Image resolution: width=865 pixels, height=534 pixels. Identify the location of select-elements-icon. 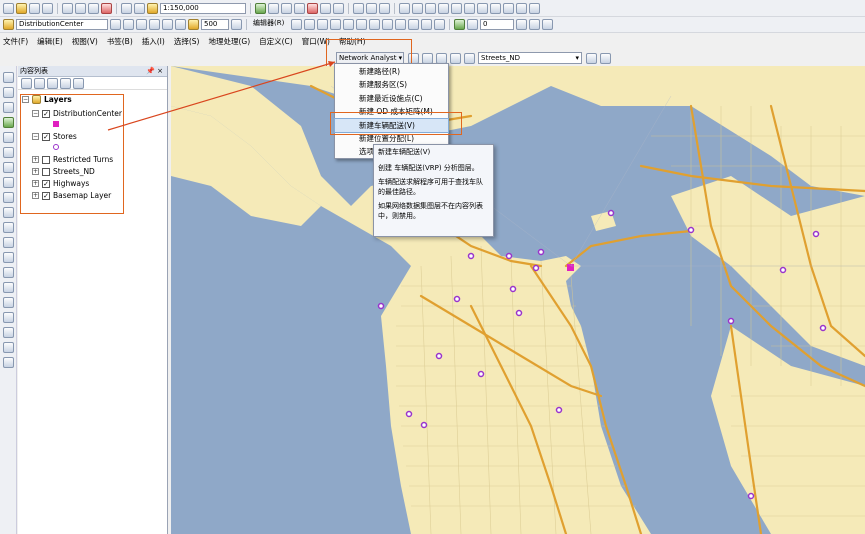
(8, 227).